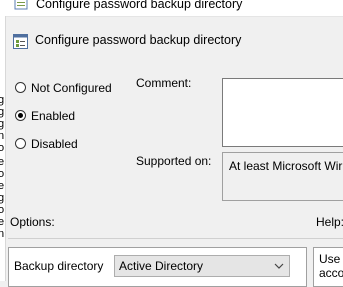 The height and width of the screenshot is (287, 343). What do you see at coordinates (331, 273) in the screenshot?
I see `help-text-line: acco` at bounding box center [331, 273].